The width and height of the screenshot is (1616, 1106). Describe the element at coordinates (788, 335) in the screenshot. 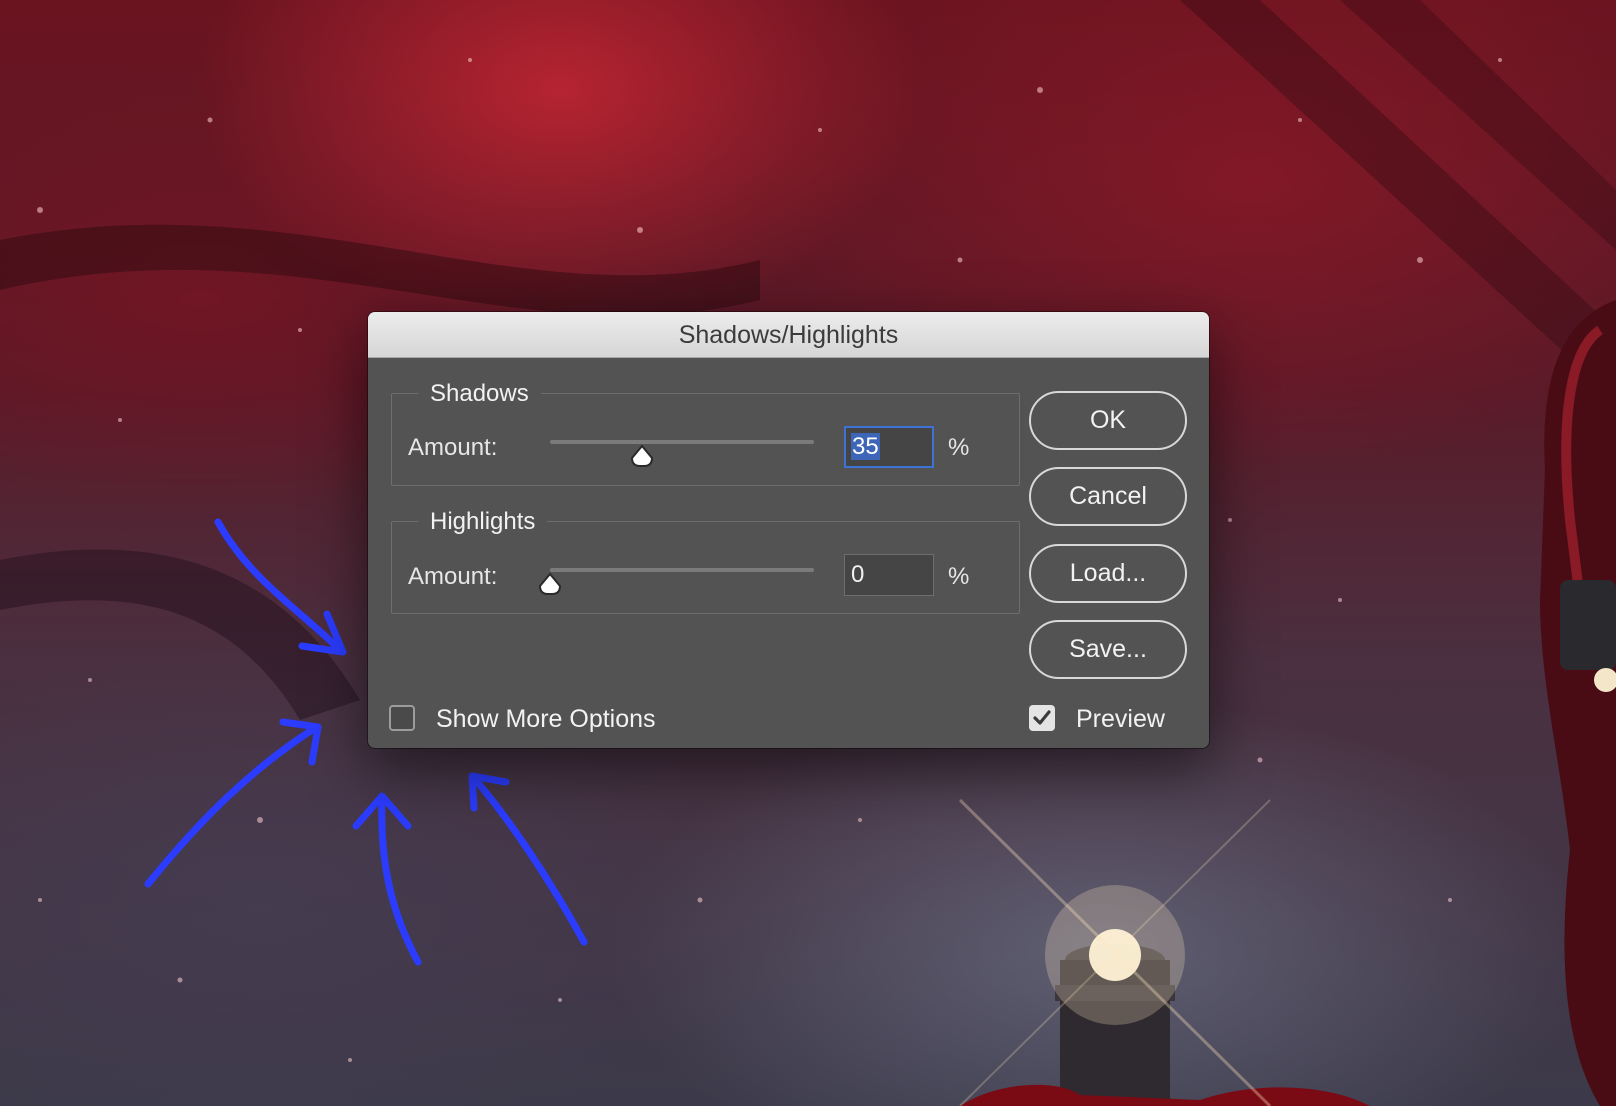

I see `dialog-title: Shadows/Highlights` at that location.